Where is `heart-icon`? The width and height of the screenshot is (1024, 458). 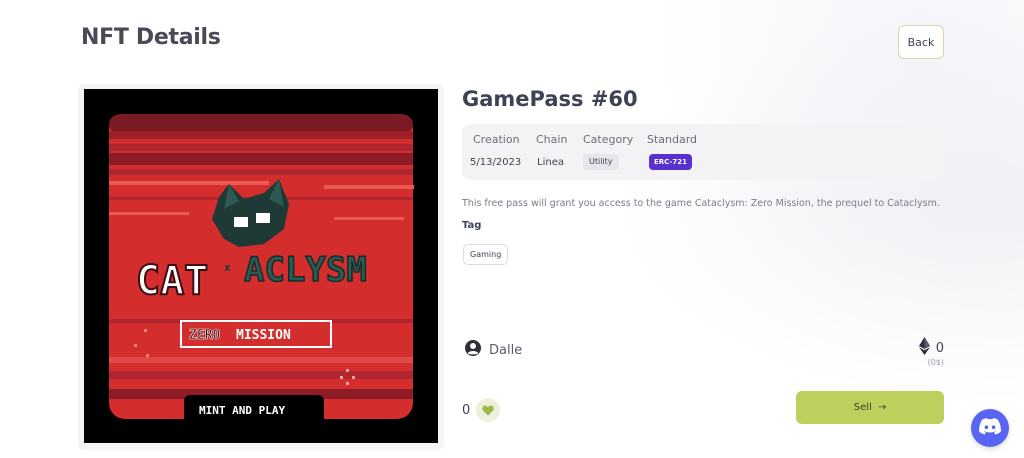 heart-icon is located at coordinates (488, 410).